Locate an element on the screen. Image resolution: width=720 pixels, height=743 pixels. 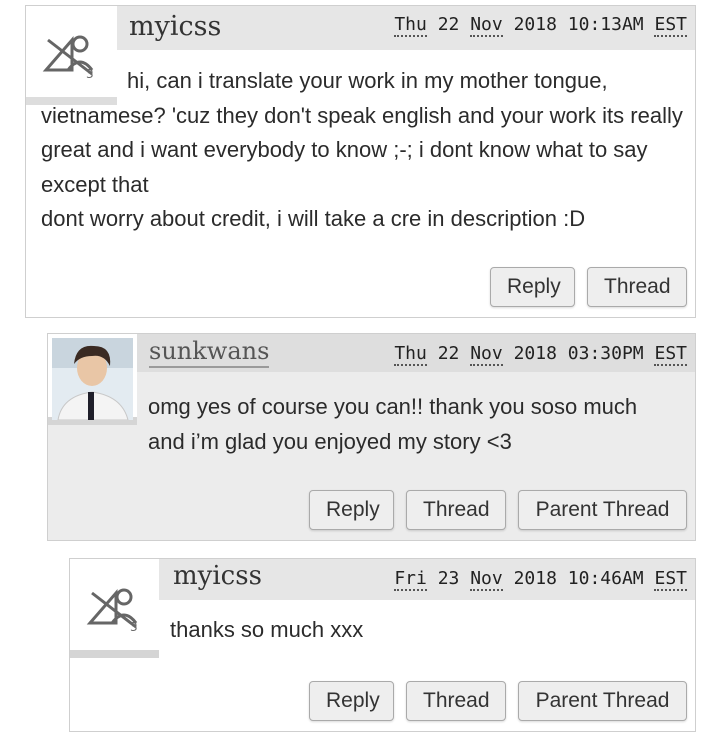
time: 03:30PM is located at coordinates (605, 353).